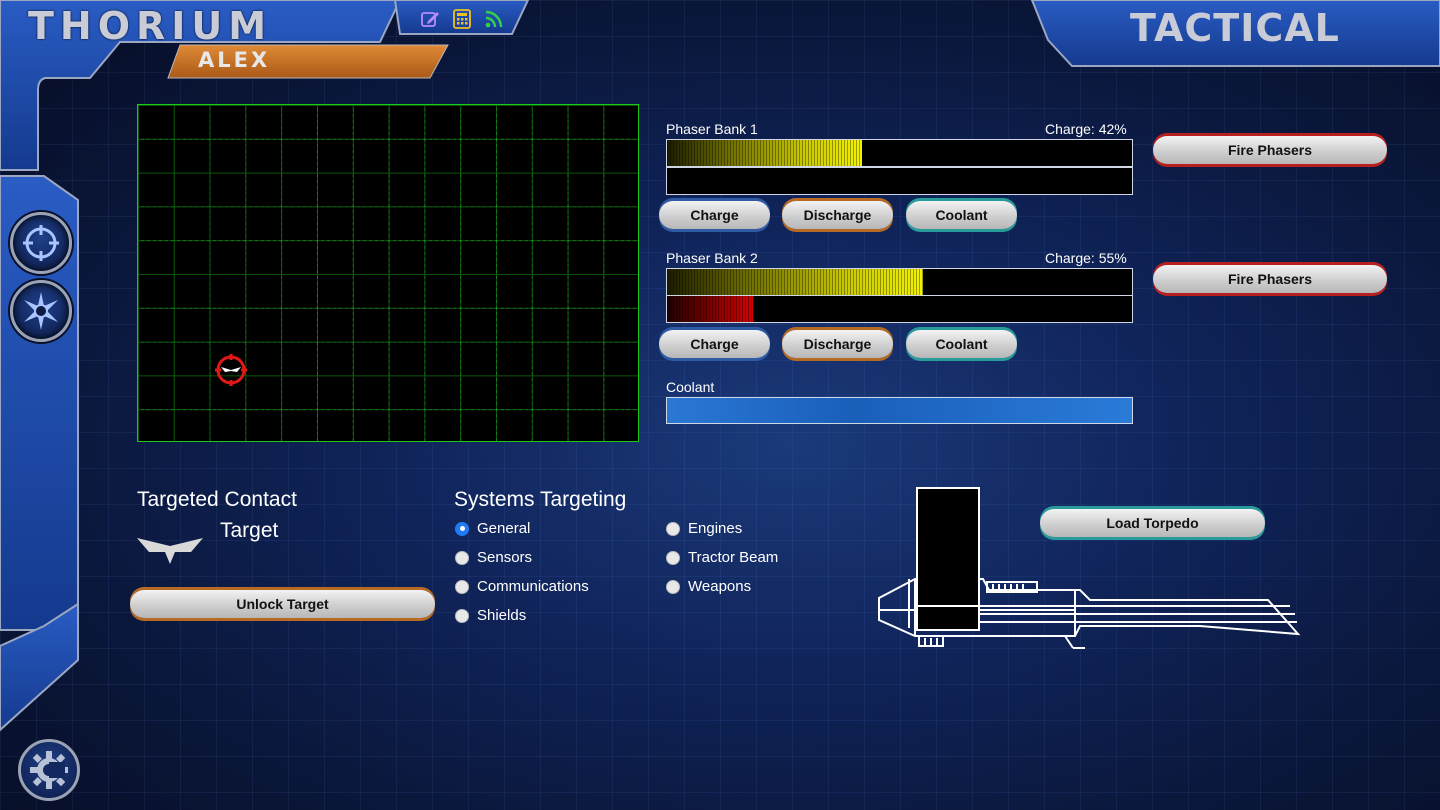 This screenshot has width=1440, height=810. What do you see at coordinates (462, 528) in the screenshot?
I see `radio-selected-icon` at bounding box center [462, 528].